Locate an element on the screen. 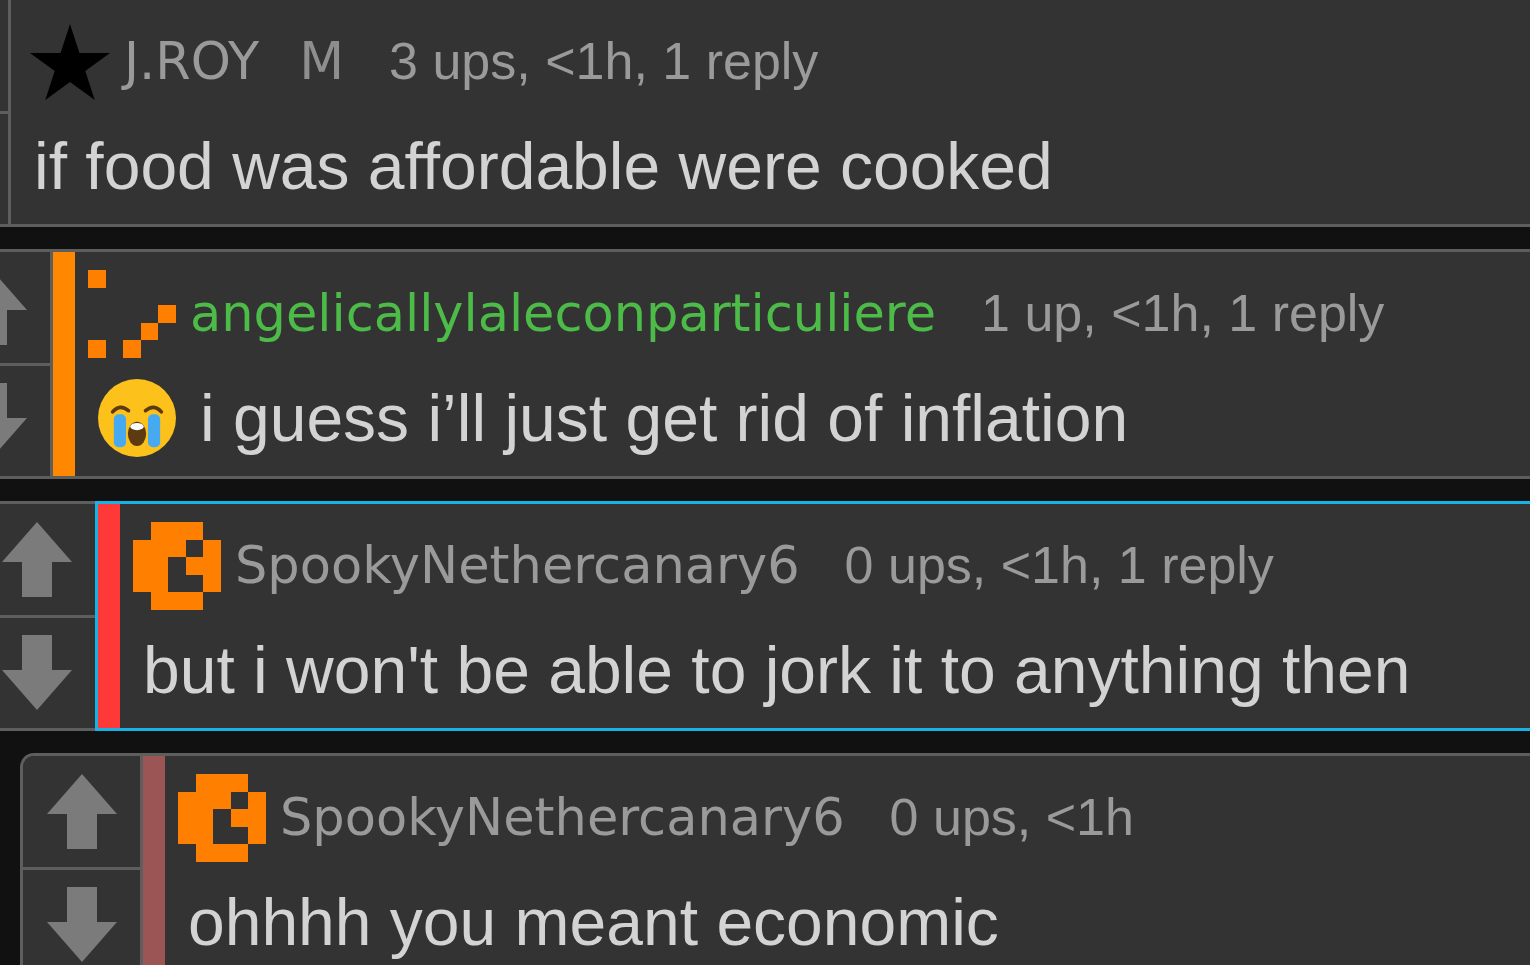  downvote-button is located at coordinates (81, 915).